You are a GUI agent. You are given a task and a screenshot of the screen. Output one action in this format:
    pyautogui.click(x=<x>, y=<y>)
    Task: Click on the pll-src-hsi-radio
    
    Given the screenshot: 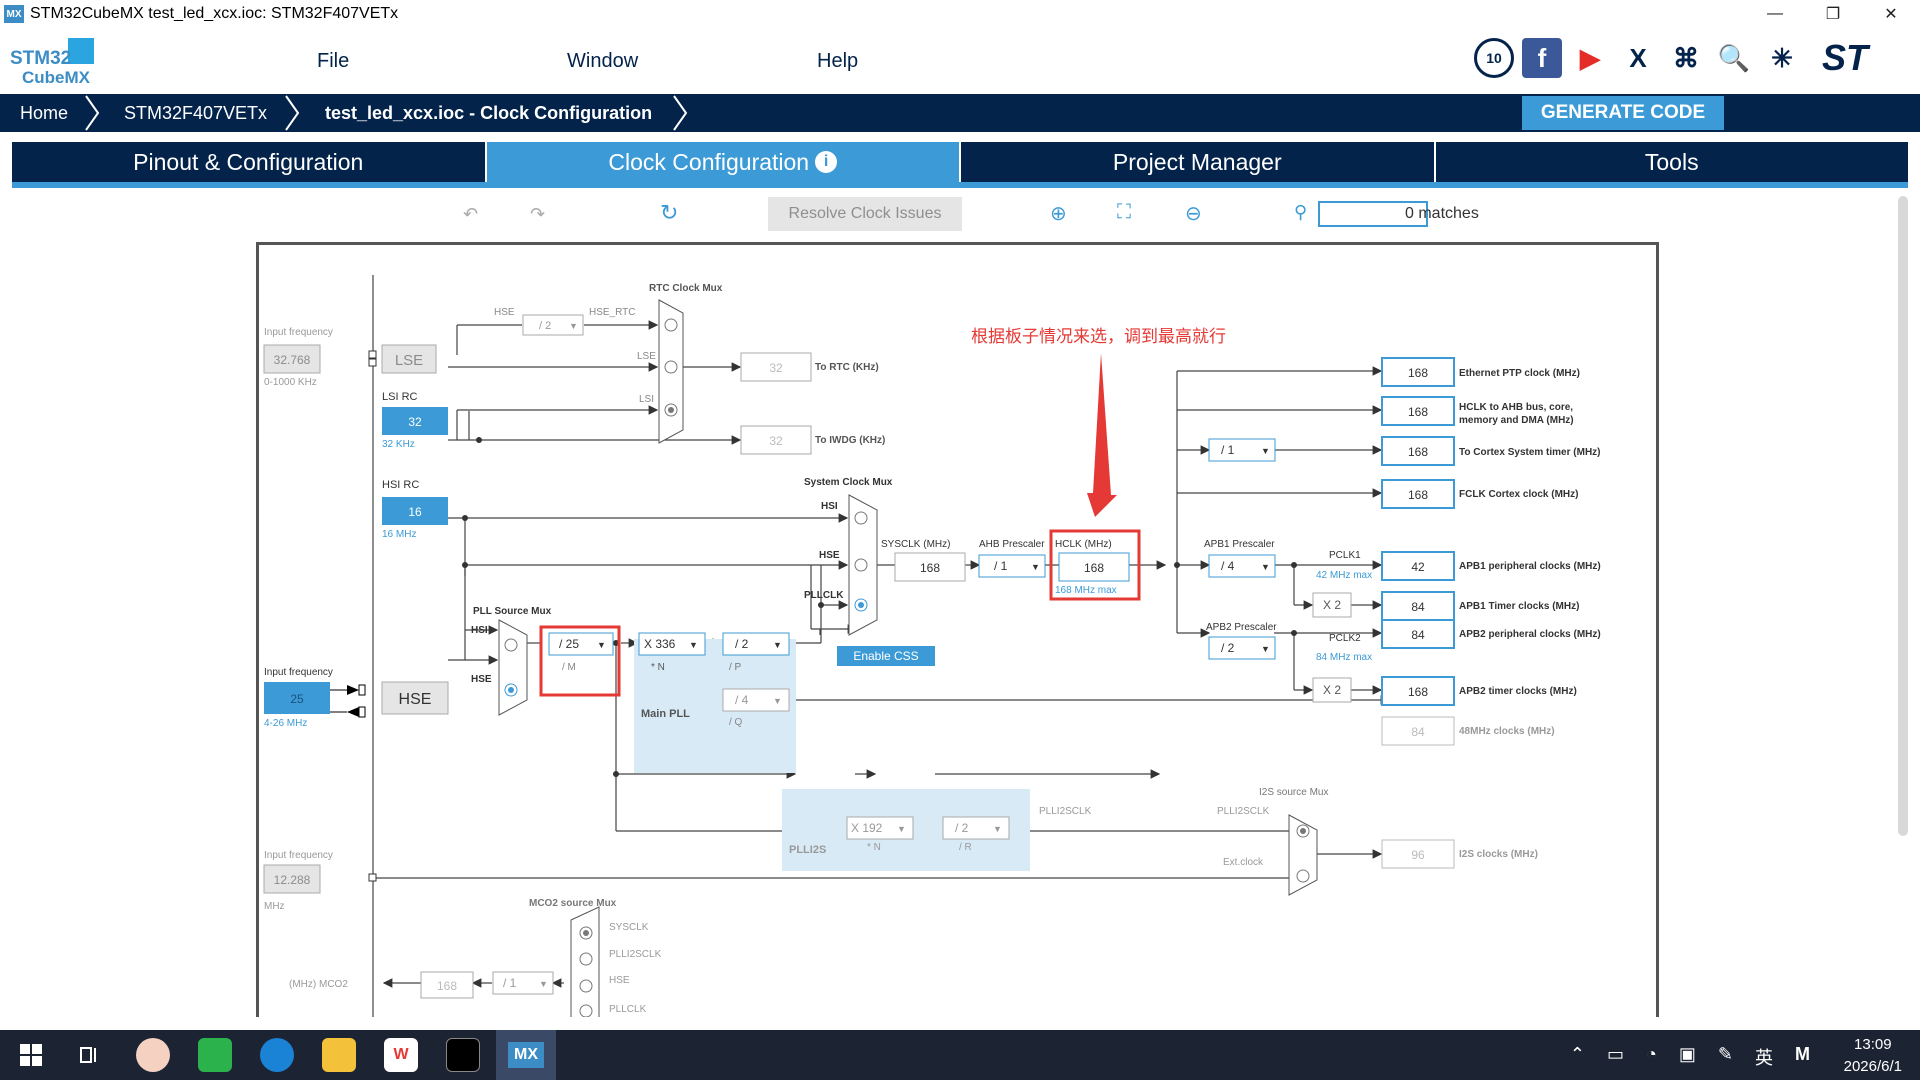 What is the action you would take?
    pyautogui.click(x=511, y=645)
    